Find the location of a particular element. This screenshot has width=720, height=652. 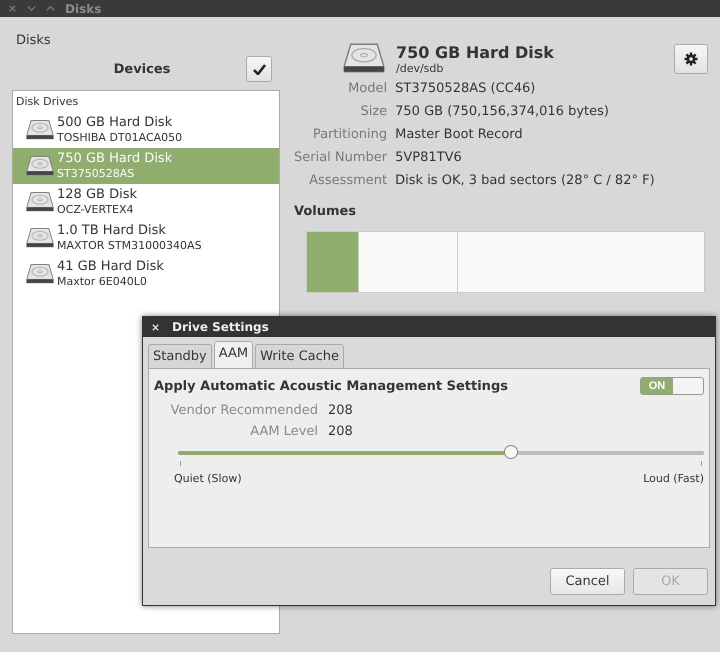

drive-name: 128 GB Disk is located at coordinates (97, 195).